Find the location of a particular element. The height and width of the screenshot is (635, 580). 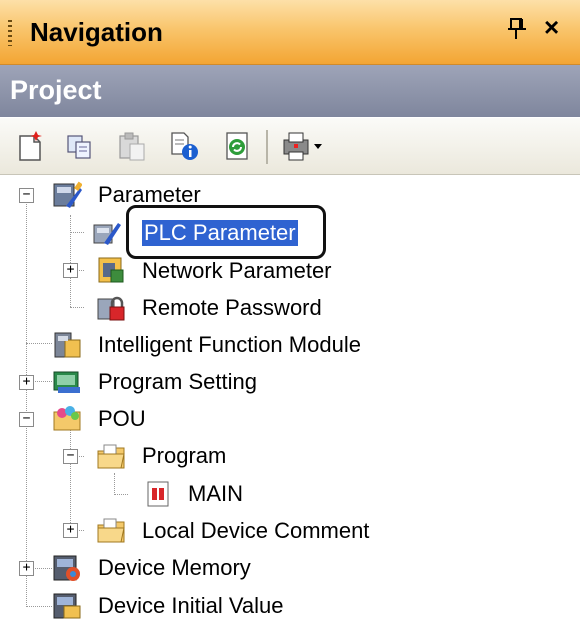

pin-icon is located at coordinates (517, 28).